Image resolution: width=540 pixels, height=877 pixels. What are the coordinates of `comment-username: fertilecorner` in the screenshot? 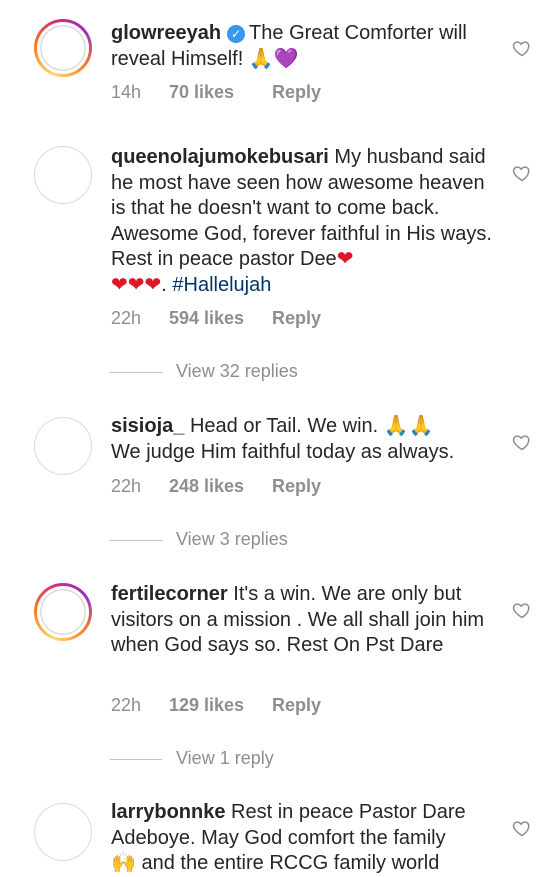 It's located at (169, 594).